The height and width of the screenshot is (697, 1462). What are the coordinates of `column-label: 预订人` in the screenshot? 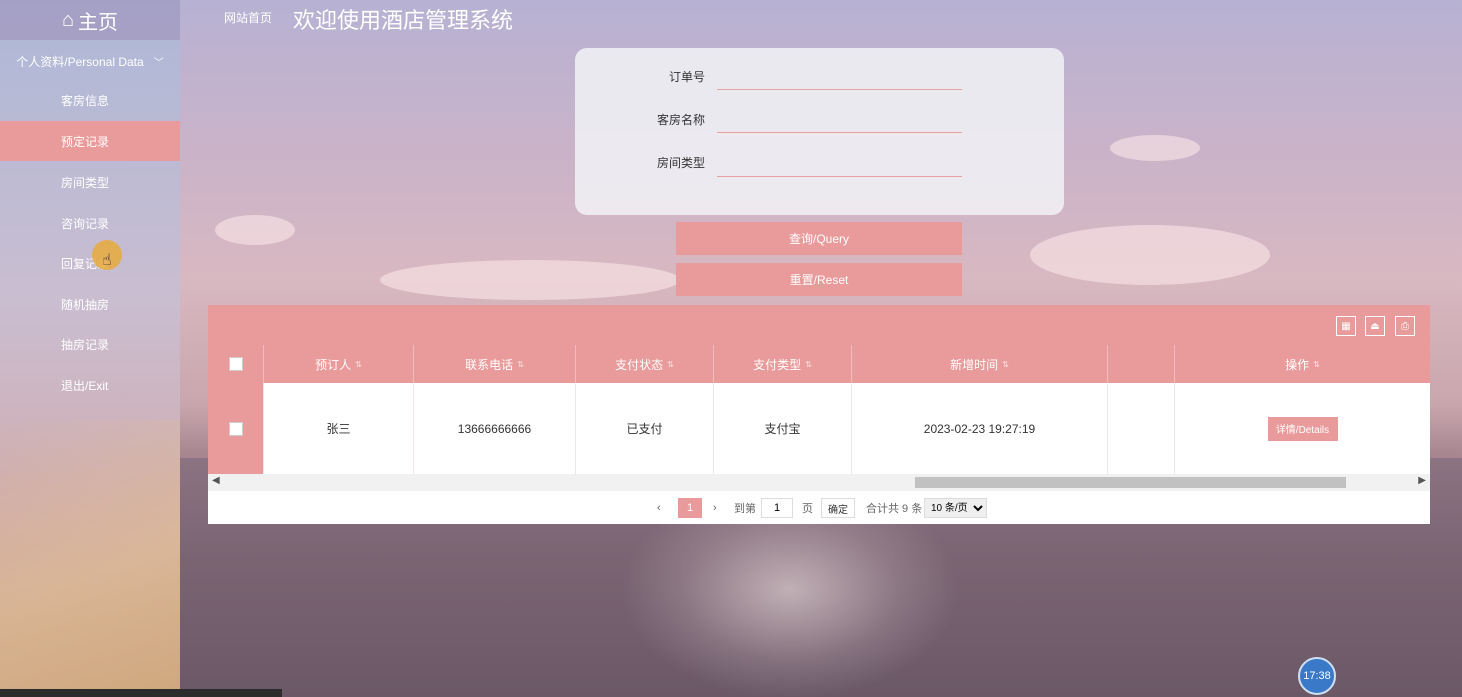 It's located at (333, 364).